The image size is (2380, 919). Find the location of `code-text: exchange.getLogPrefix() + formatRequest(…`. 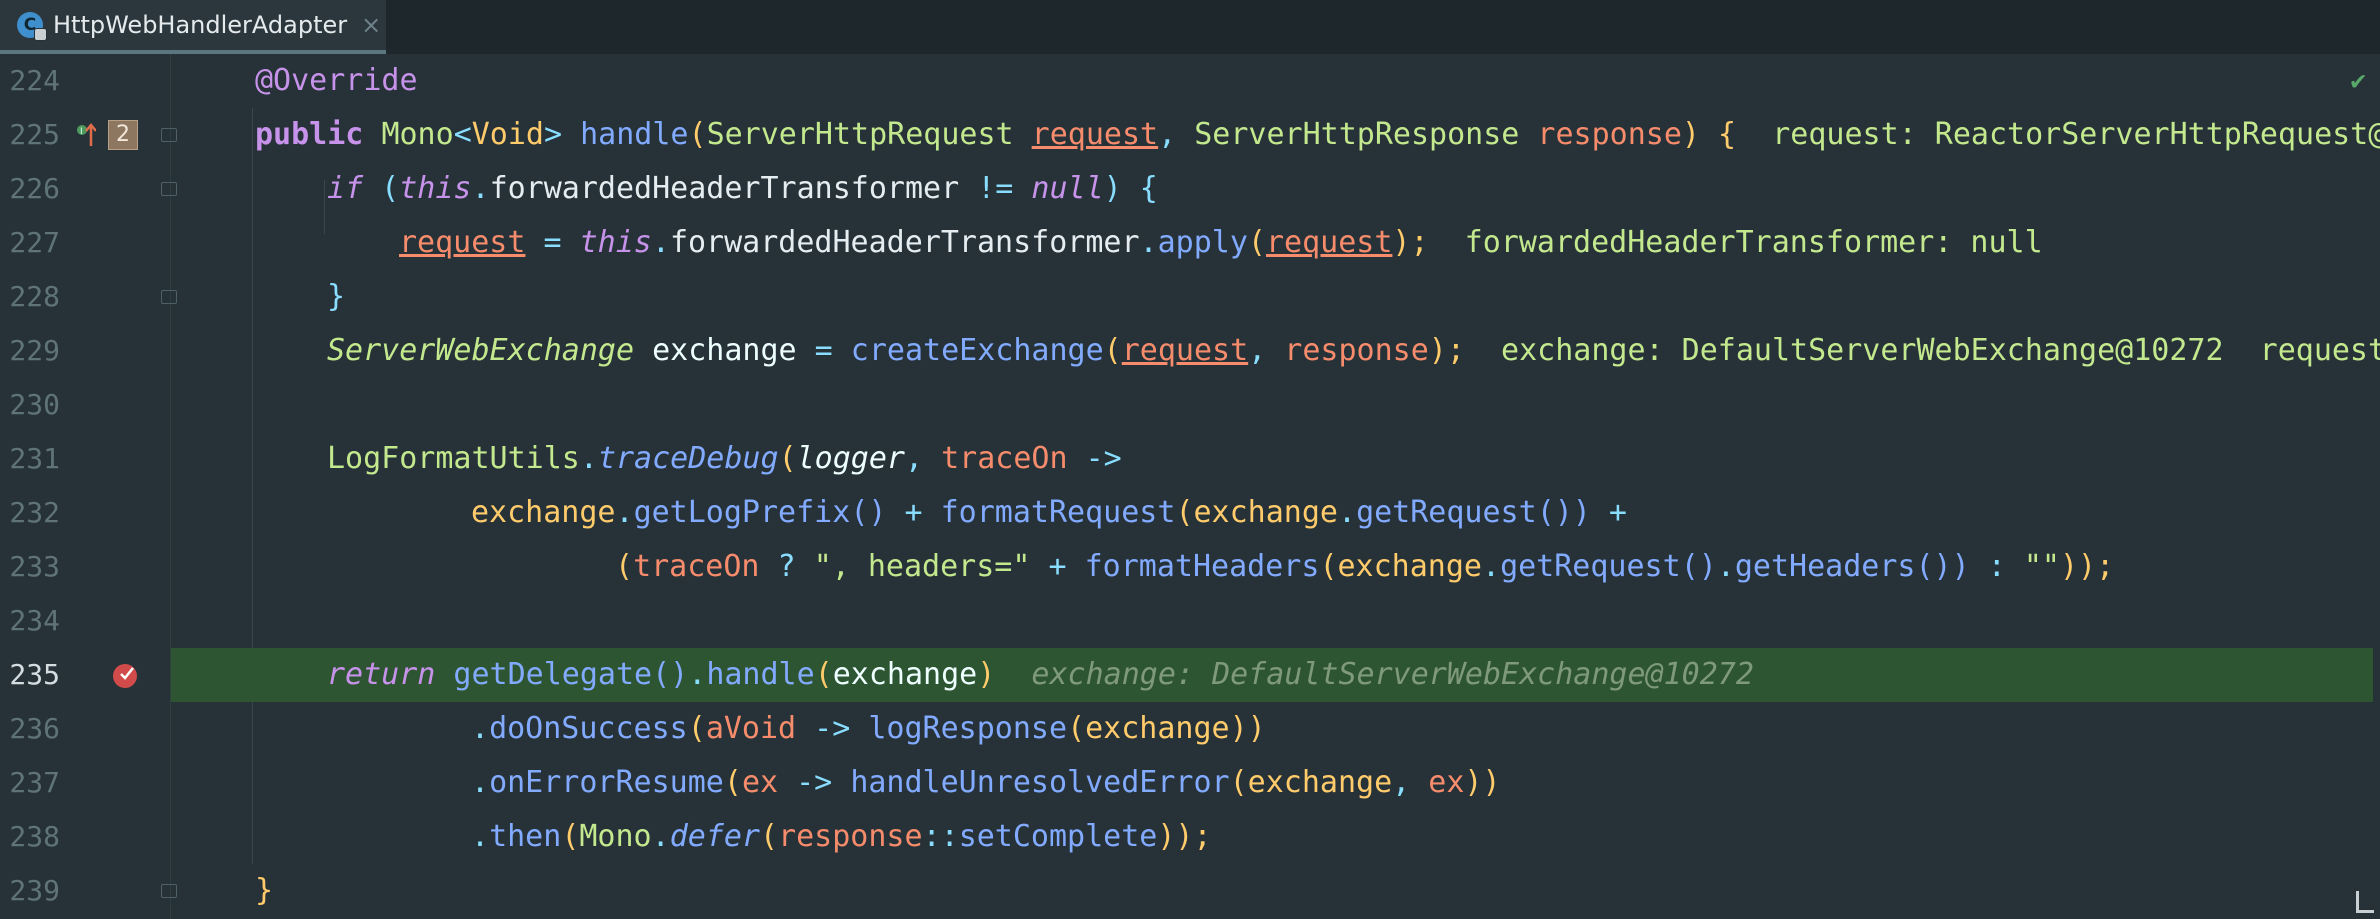

code-text: exchange.getLogPrefix() + formatRequest(… is located at coordinates (1049, 512).